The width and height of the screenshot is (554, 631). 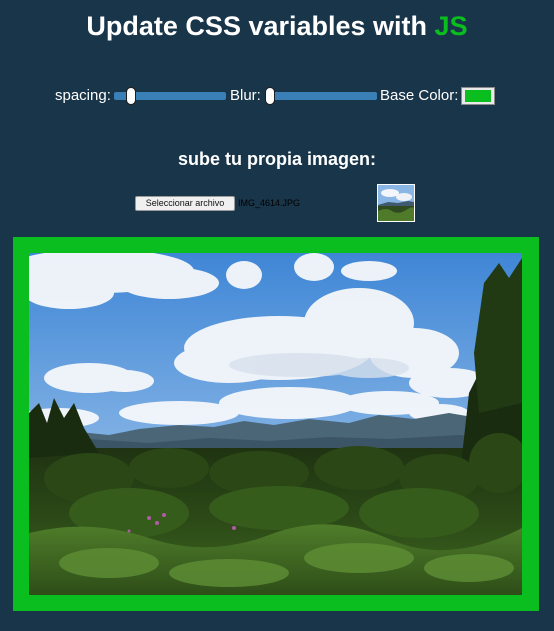 What do you see at coordinates (451, 26) in the screenshot?
I see `title-highlight: JS` at bounding box center [451, 26].